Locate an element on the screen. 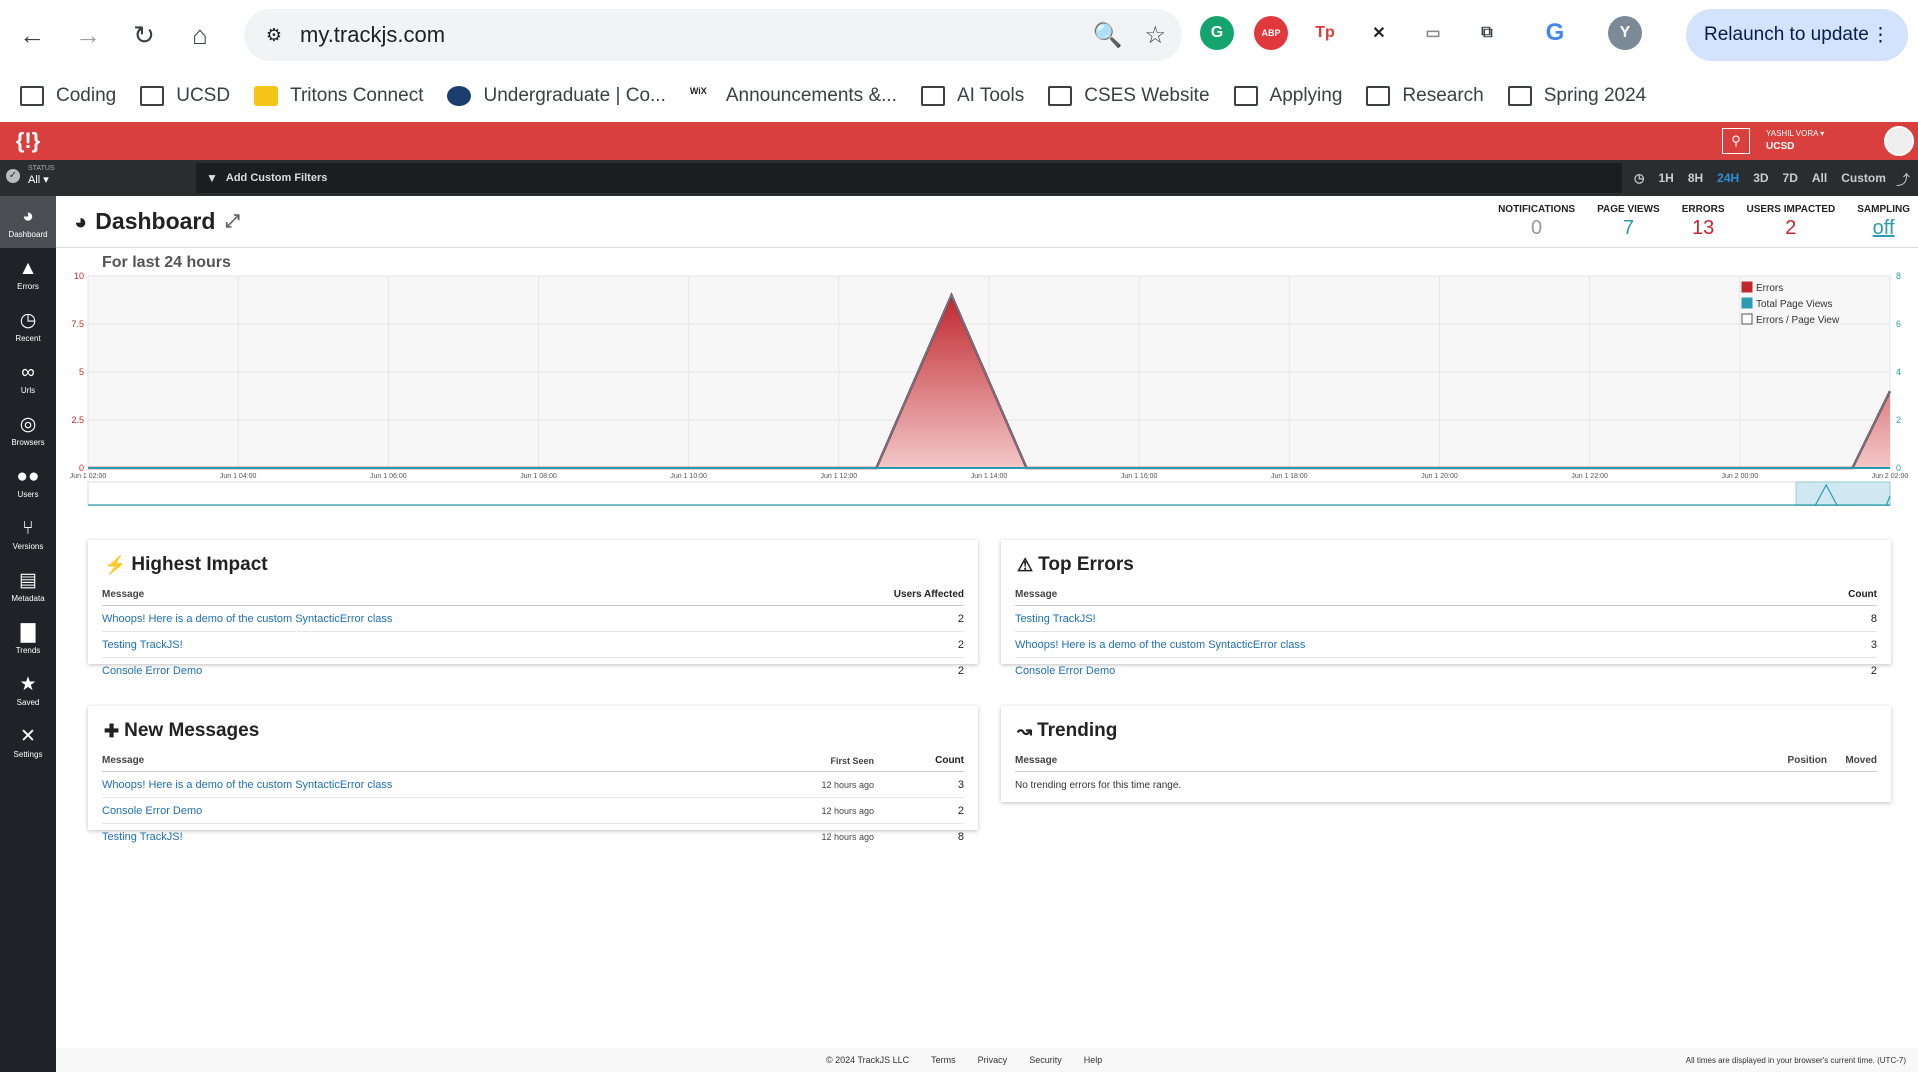  sidebar-item-label: Users is located at coordinates (28, 494).